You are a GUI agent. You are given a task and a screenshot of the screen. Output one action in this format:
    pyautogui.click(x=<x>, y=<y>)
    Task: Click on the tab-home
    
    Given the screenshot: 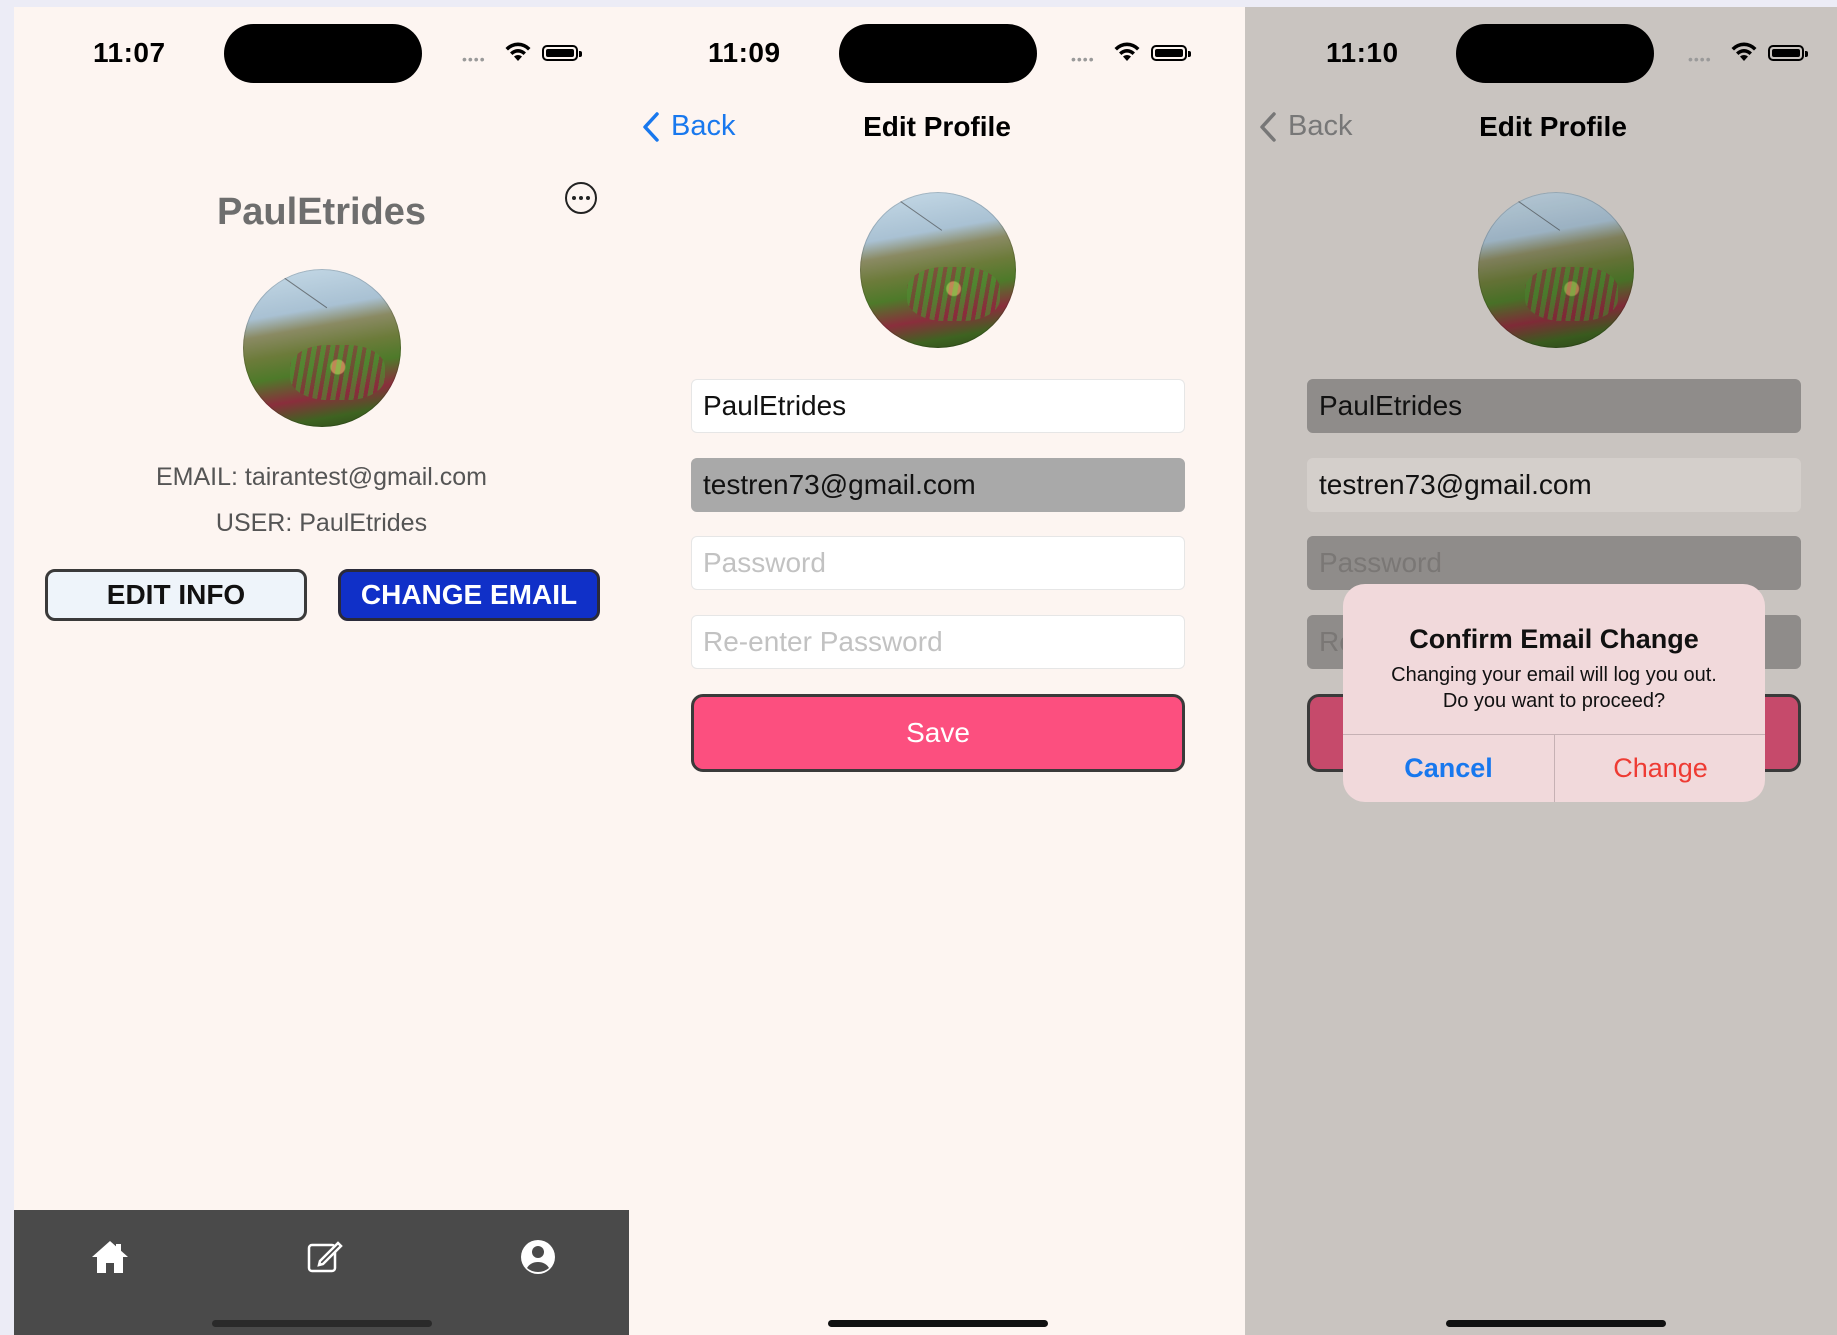 What is the action you would take?
    pyautogui.click(x=110, y=1257)
    